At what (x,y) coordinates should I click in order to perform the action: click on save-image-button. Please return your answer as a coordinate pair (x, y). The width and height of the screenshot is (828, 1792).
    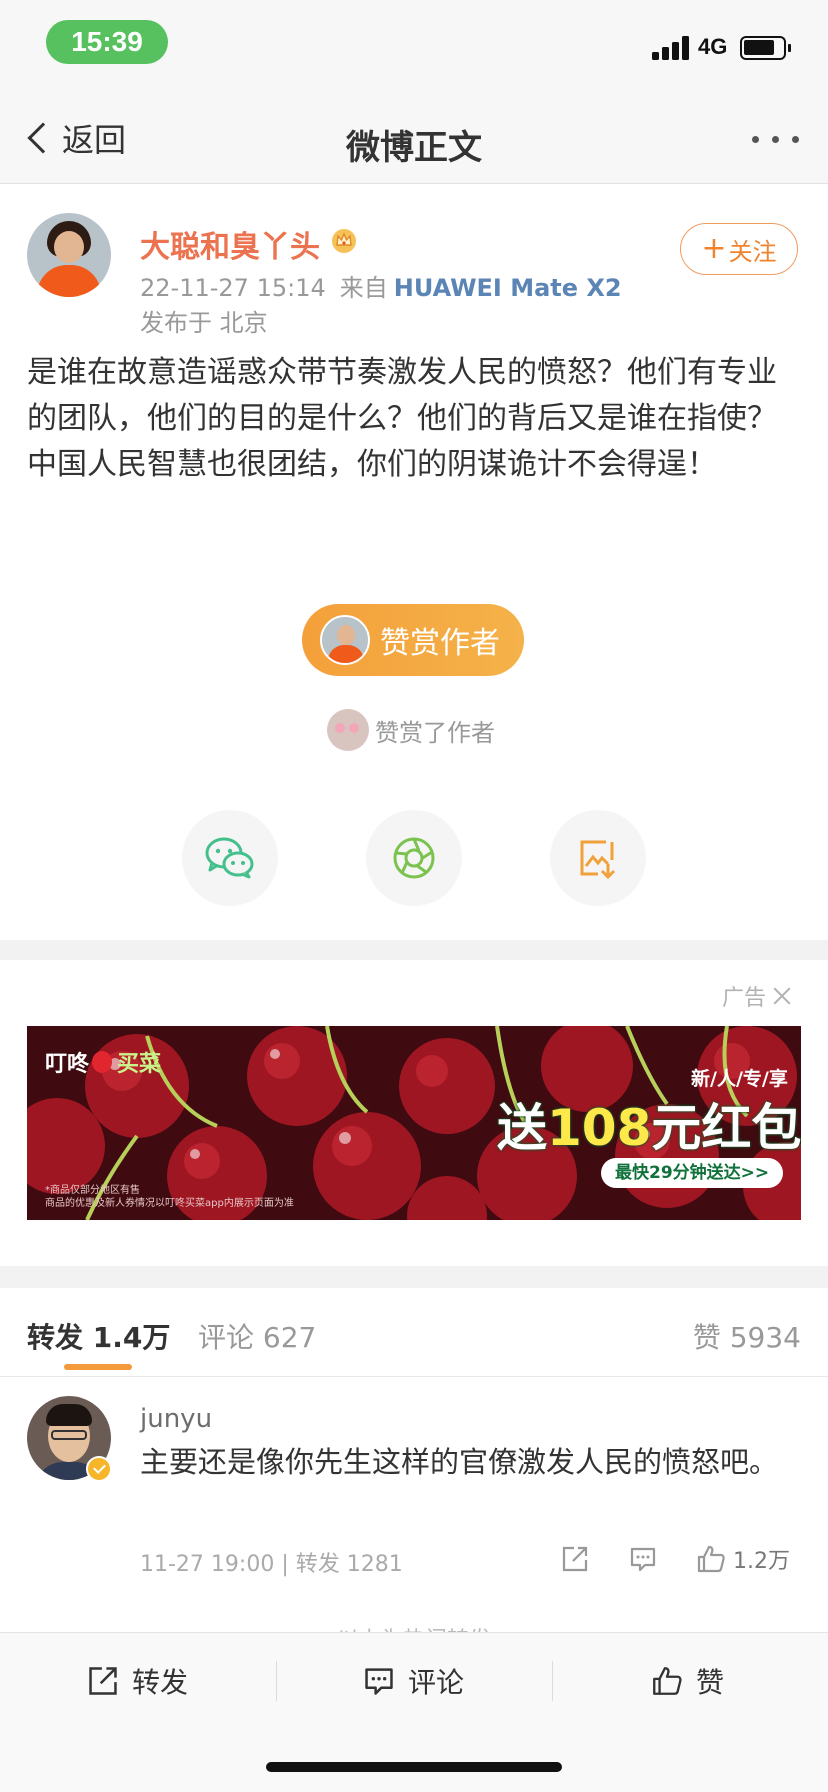
    Looking at the image, I should click on (598, 858).